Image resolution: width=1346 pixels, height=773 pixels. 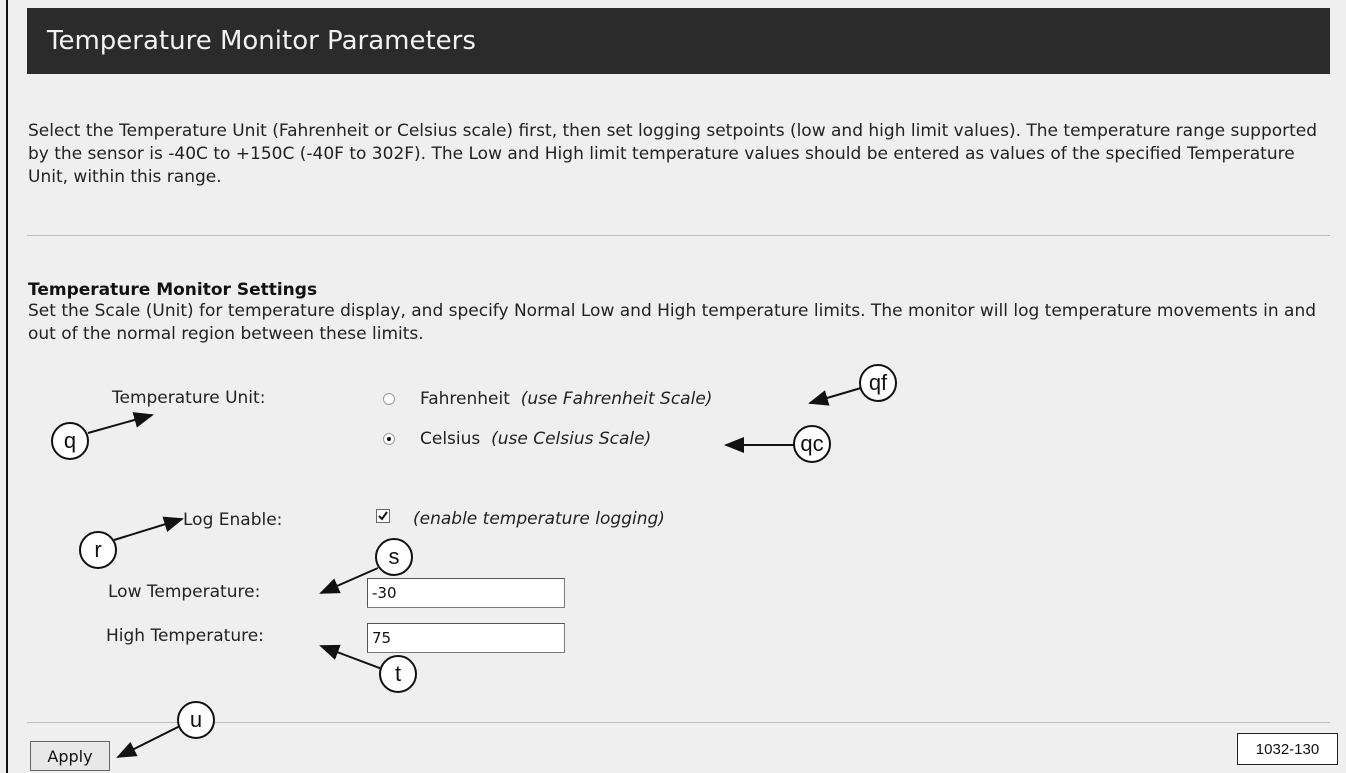 What do you see at coordinates (398, 674) in the screenshot?
I see `callout-t: t` at bounding box center [398, 674].